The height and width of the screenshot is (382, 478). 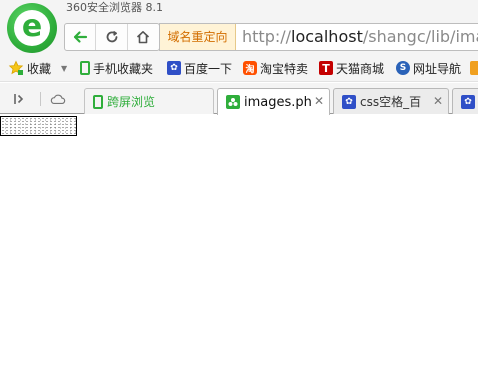 I want to click on url-path: /shangc/lib/images, so click(x=420, y=36).